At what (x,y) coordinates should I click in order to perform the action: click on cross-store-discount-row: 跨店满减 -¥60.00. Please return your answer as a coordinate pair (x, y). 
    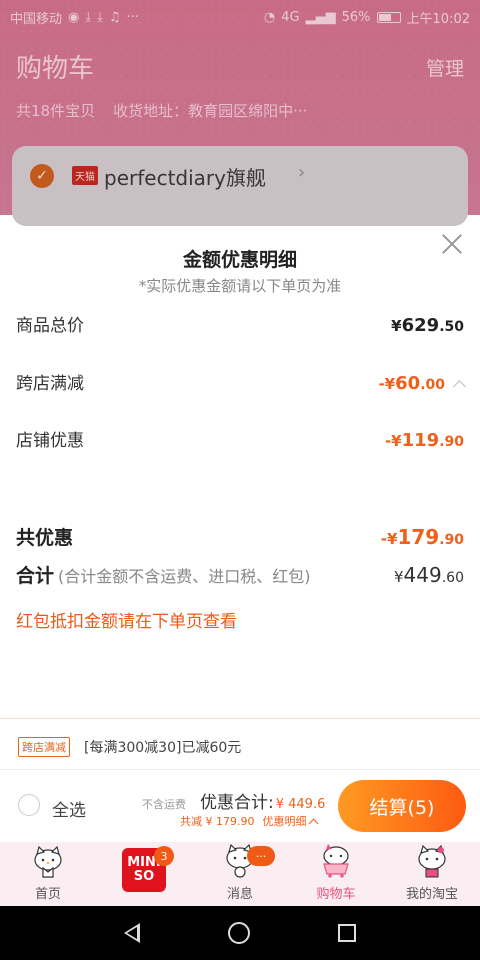
    Looking at the image, I should click on (241, 381).